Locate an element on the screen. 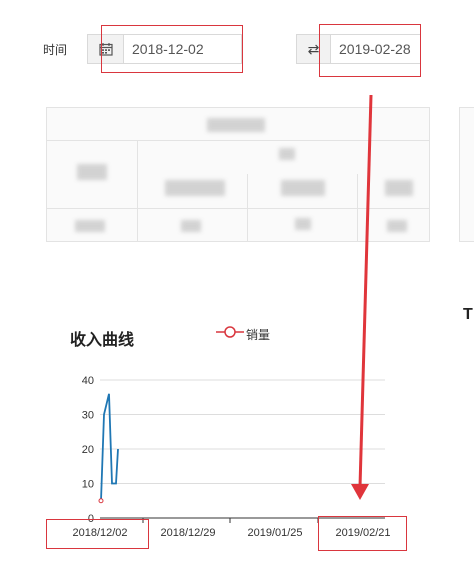 This screenshot has width=474, height=567. x-tick-label-1: 2018/12/29 is located at coordinates (188, 533).